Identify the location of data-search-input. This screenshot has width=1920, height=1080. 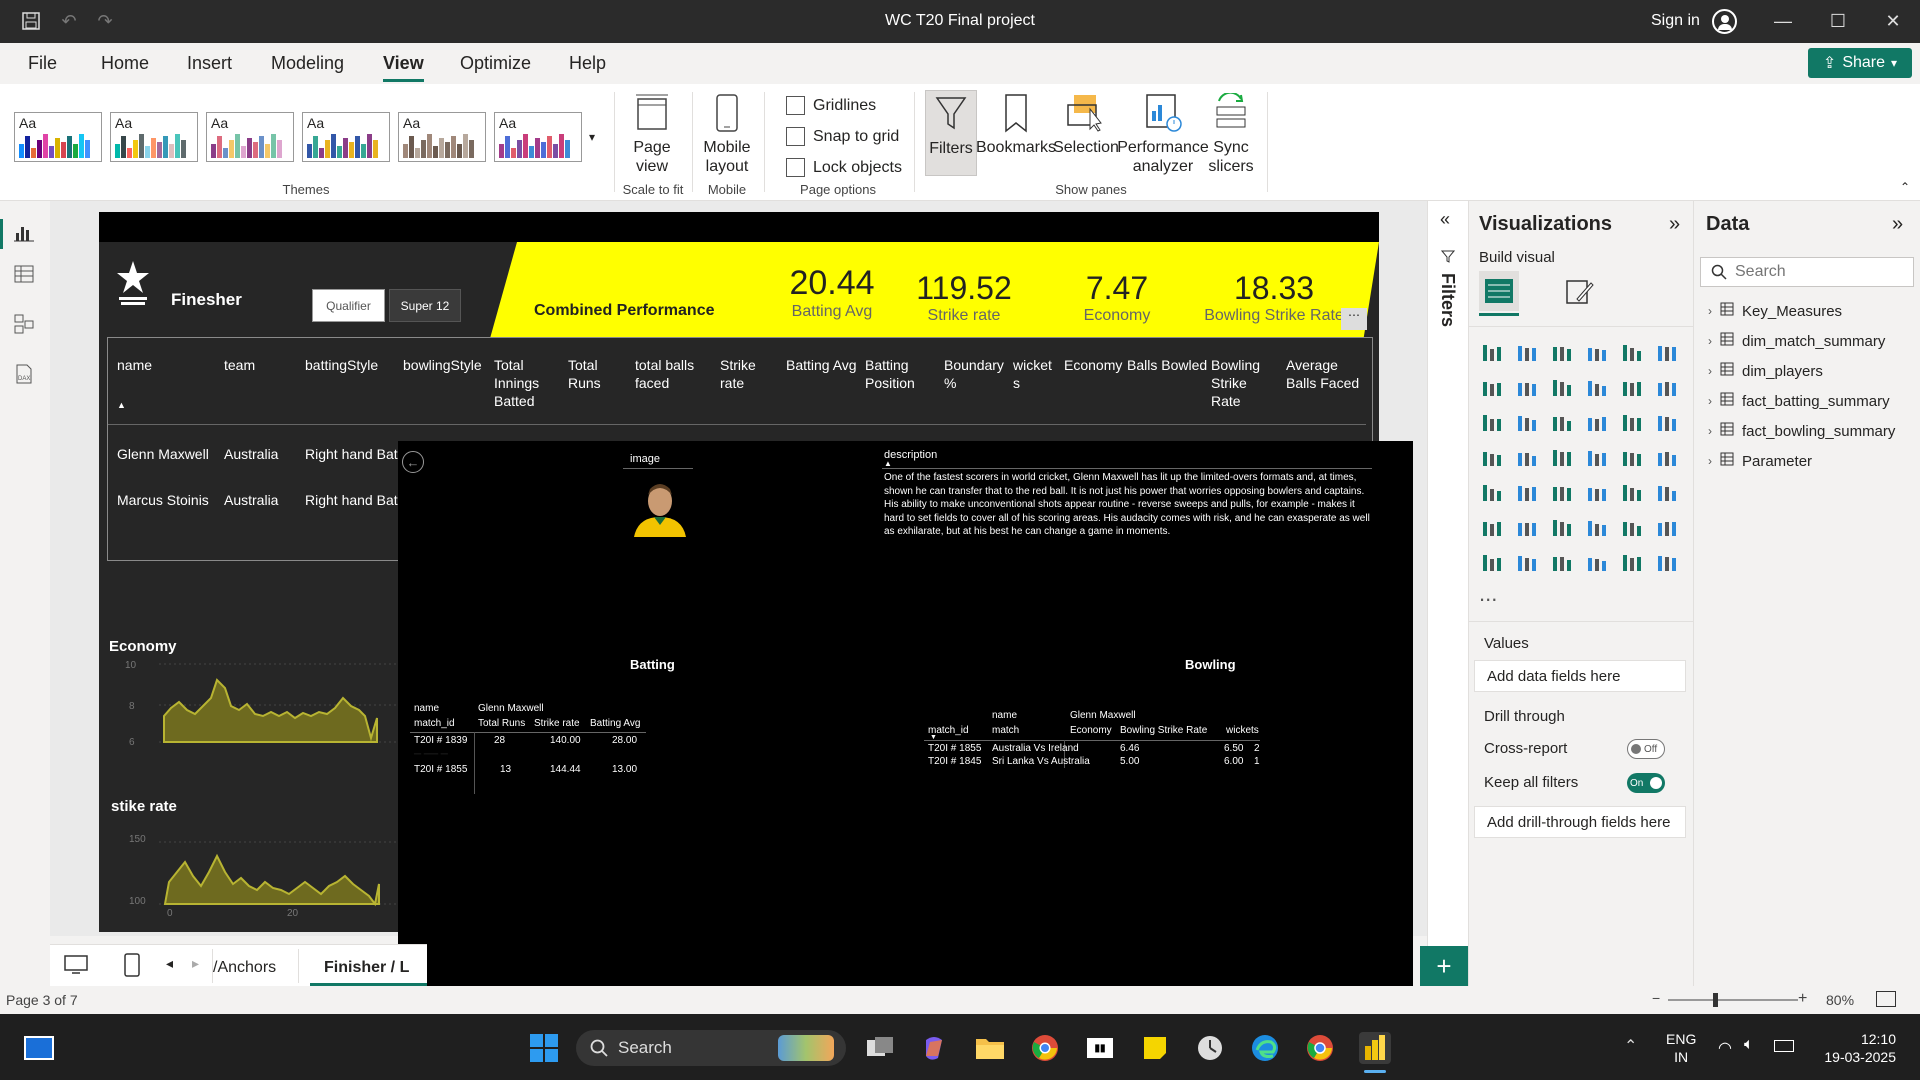
(1815, 272).